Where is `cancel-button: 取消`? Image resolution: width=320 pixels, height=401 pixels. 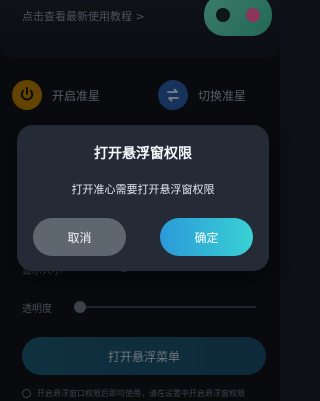 cancel-button: 取消 is located at coordinates (79, 237).